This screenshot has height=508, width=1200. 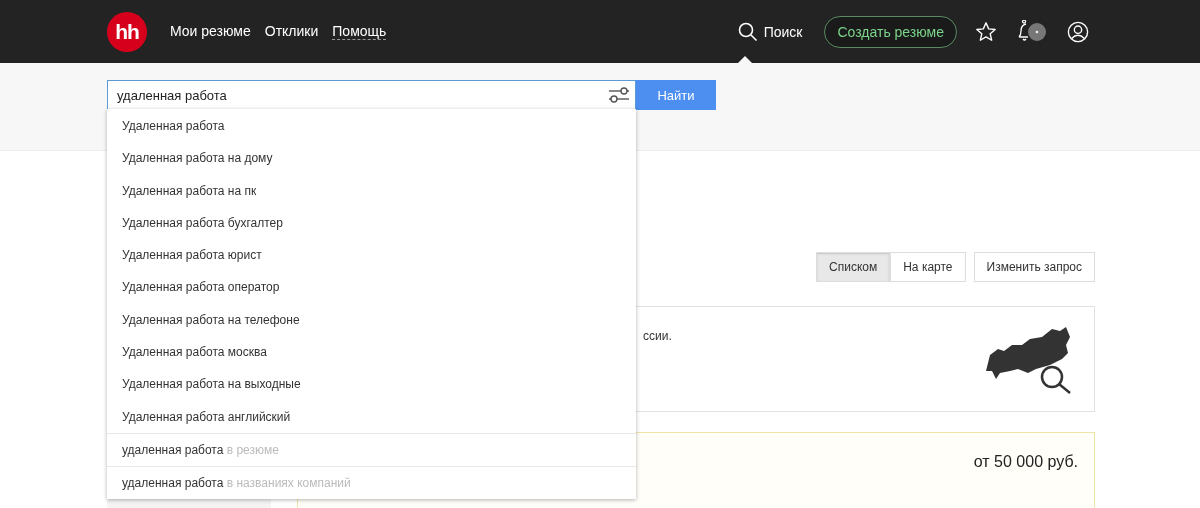 I want to click on search-link: Поиск, so click(x=783, y=31).